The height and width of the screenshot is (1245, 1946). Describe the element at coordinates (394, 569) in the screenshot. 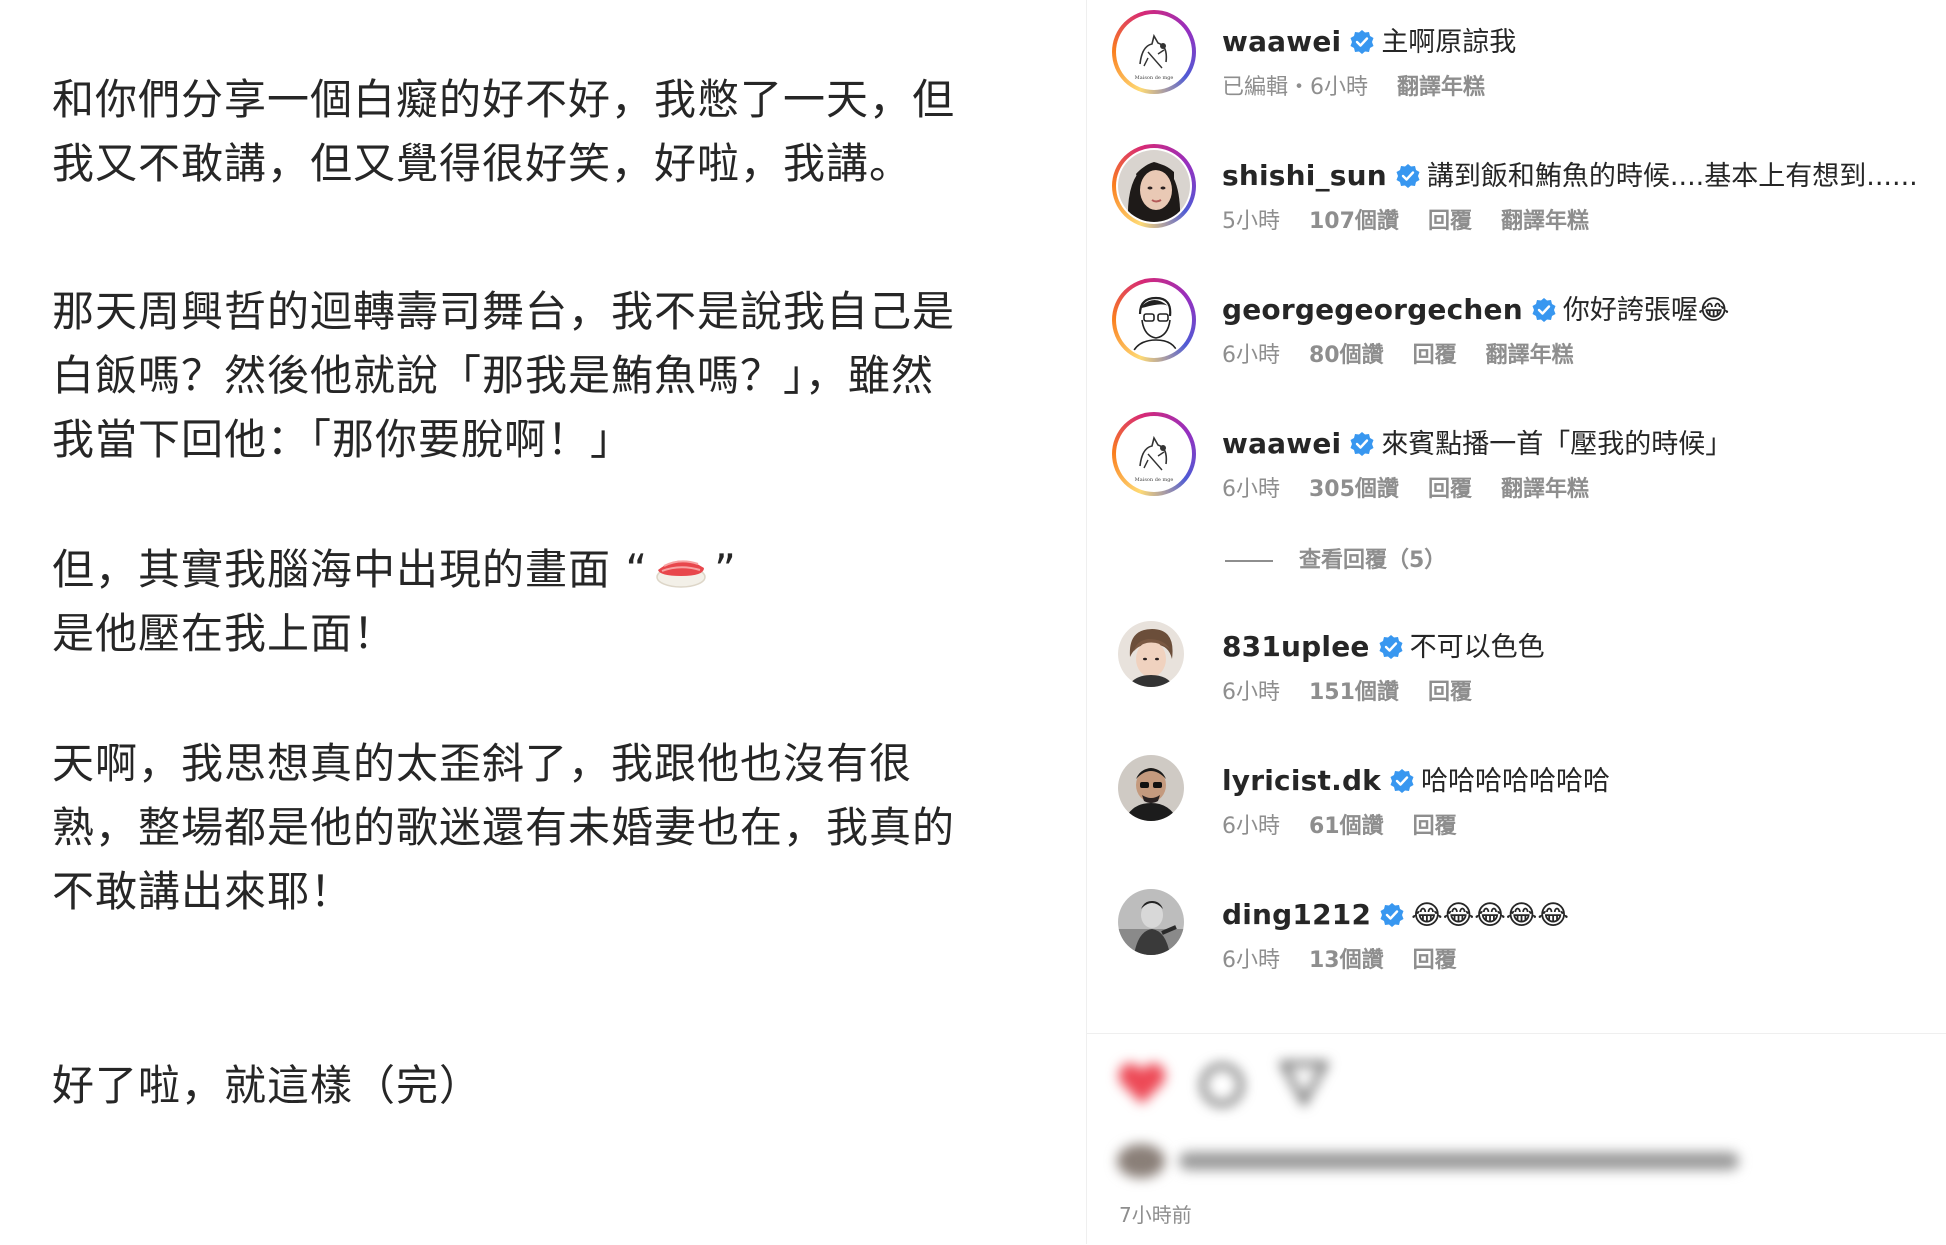

I see `caption-line: 但，其實我腦海中出現的畫面 “ ”` at that location.